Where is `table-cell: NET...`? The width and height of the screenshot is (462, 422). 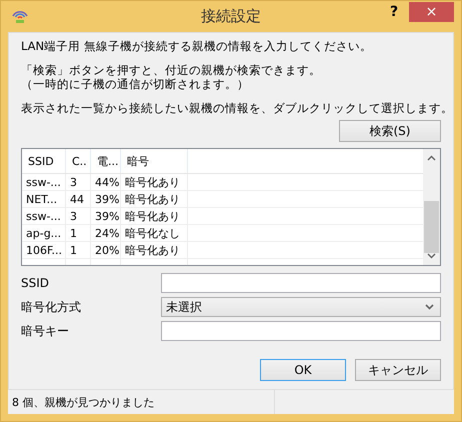 table-cell: NET... is located at coordinates (44, 199).